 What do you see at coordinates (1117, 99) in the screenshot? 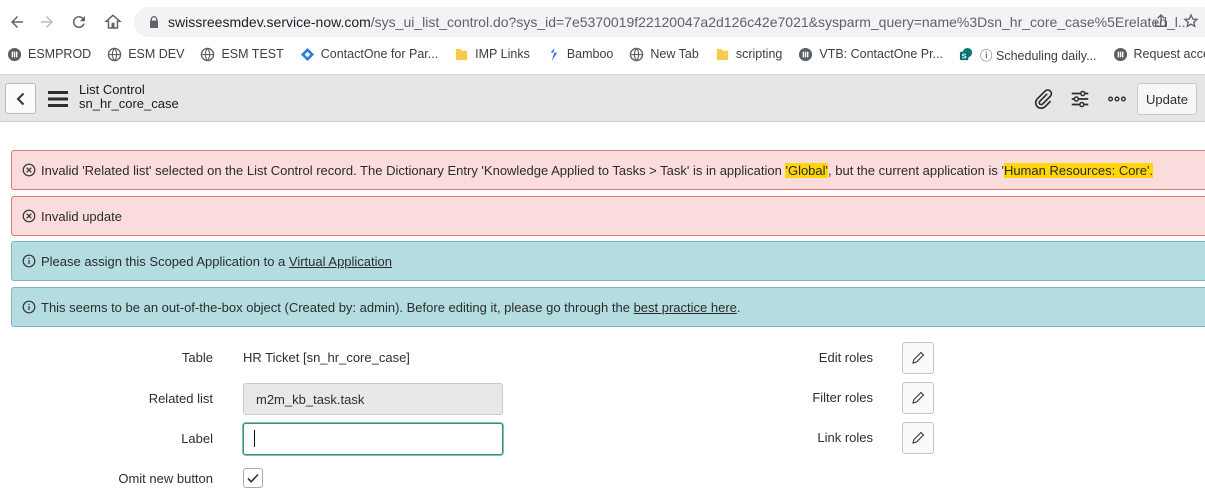
I see `more-options-icon` at bounding box center [1117, 99].